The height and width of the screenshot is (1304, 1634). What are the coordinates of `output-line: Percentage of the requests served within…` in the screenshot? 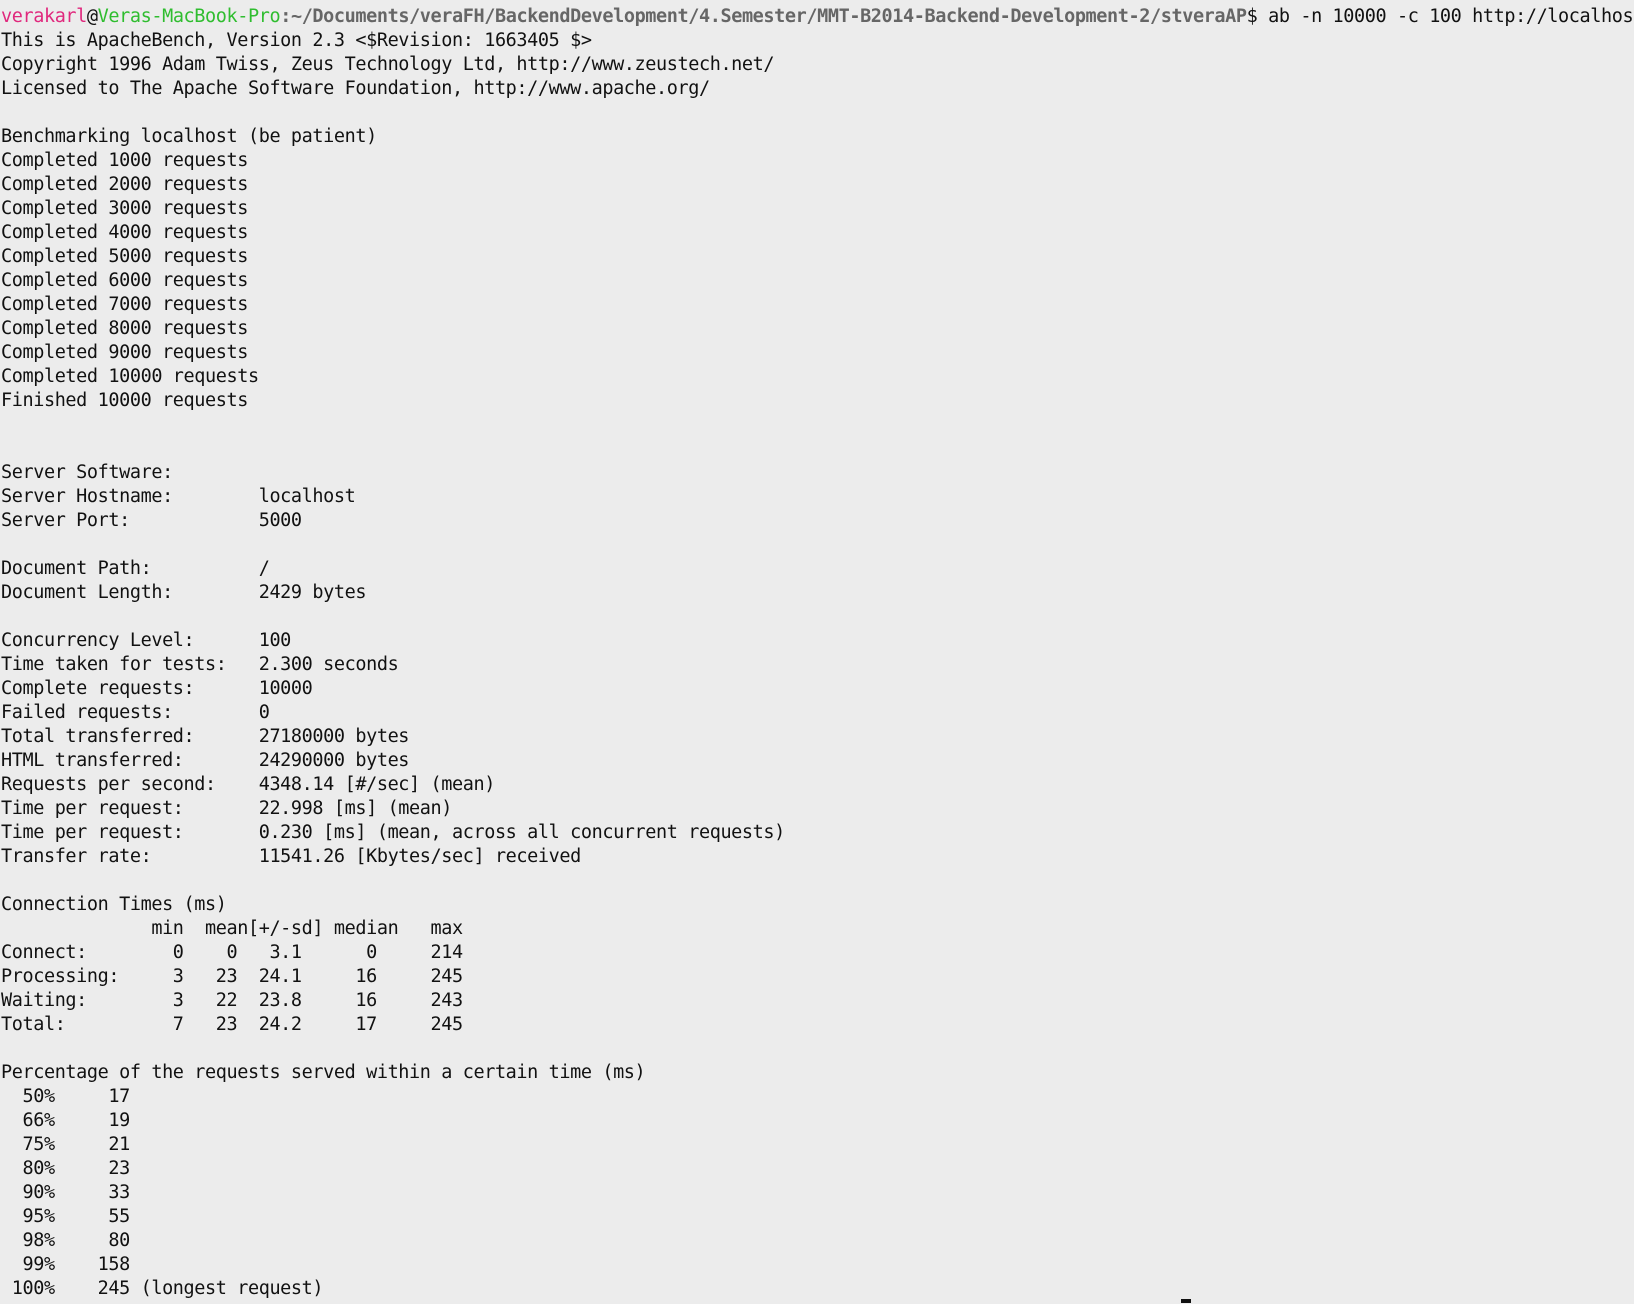 It's located at (323, 1072).